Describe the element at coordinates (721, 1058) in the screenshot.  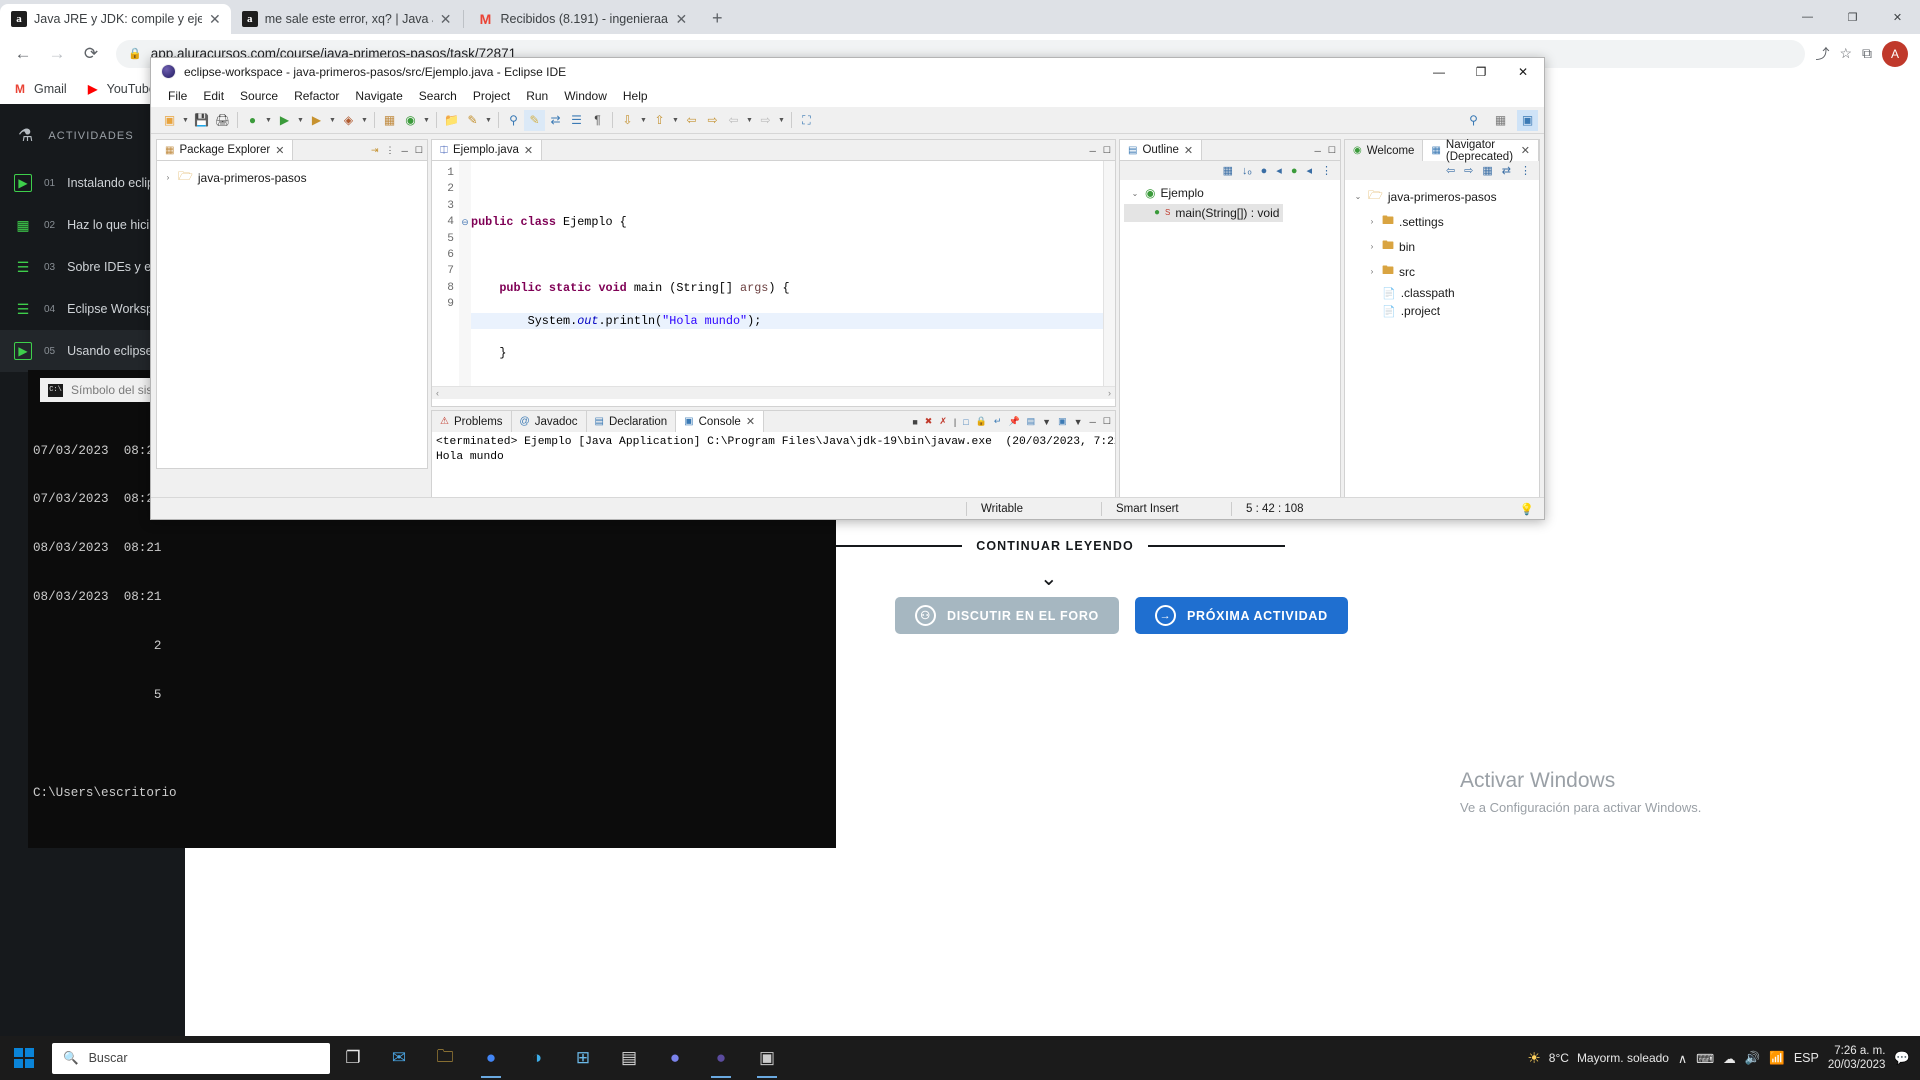
I see `taskbar-eclipse: ●` at that location.